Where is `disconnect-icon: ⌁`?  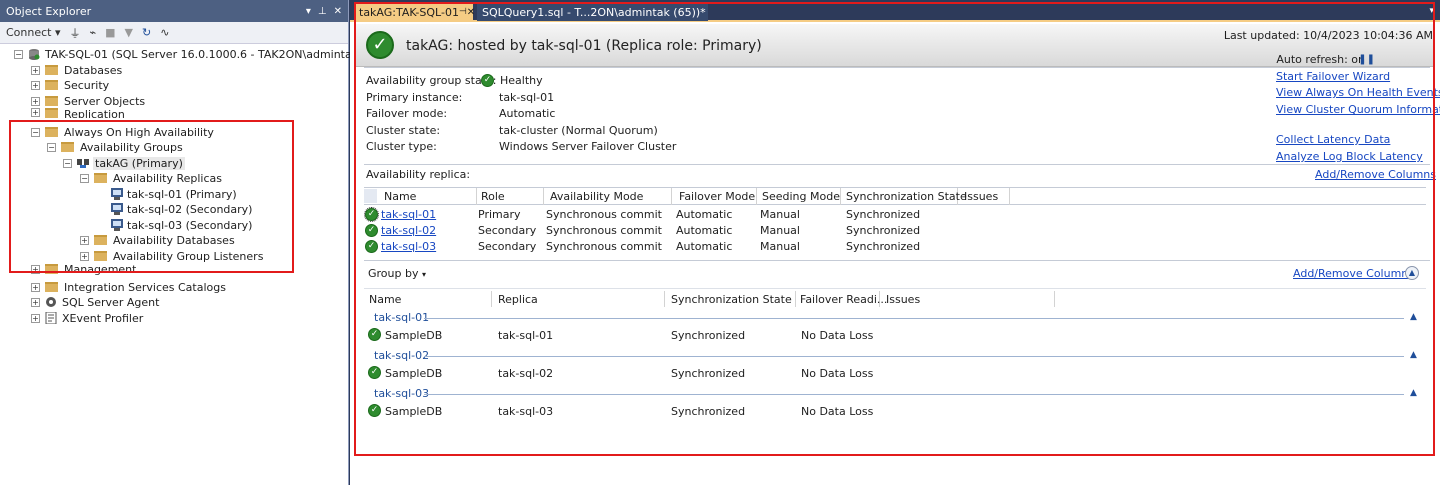 disconnect-icon: ⌁ is located at coordinates (93, 32).